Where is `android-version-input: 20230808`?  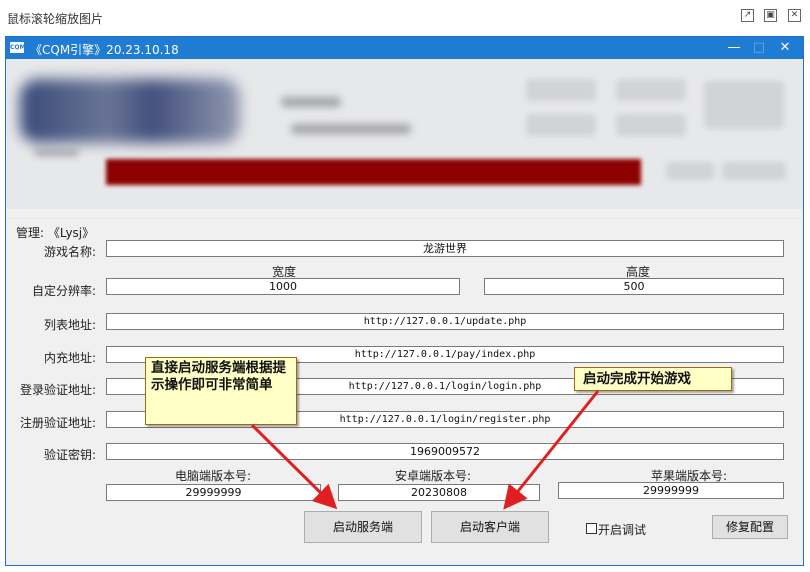
android-version-input: 20230808 is located at coordinates (439, 492).